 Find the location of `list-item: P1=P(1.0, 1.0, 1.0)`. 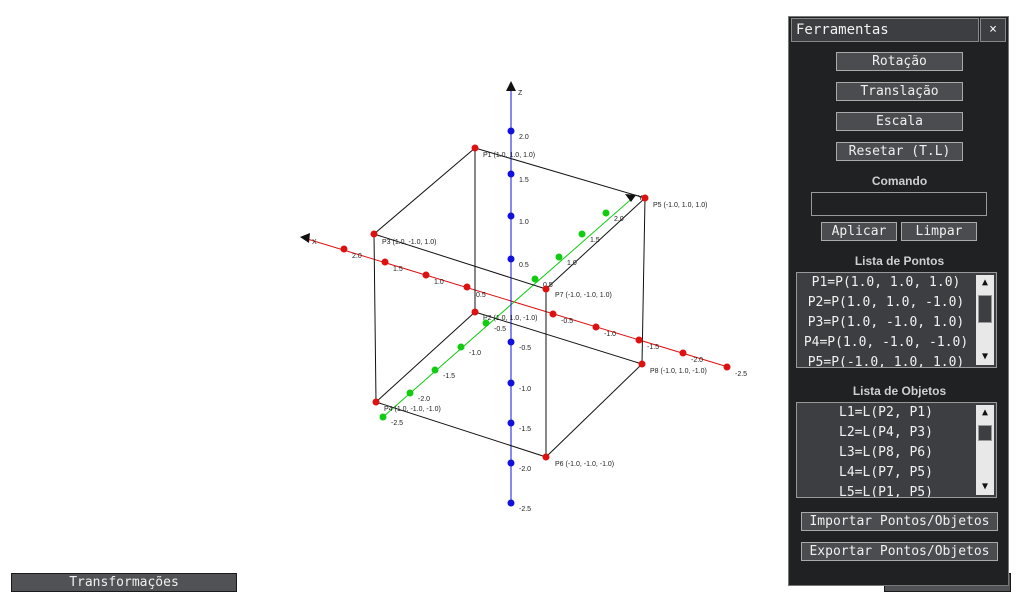

list-item: P1=P(1.0, 1.0, 1.0) is located at coordinates (886, 283).